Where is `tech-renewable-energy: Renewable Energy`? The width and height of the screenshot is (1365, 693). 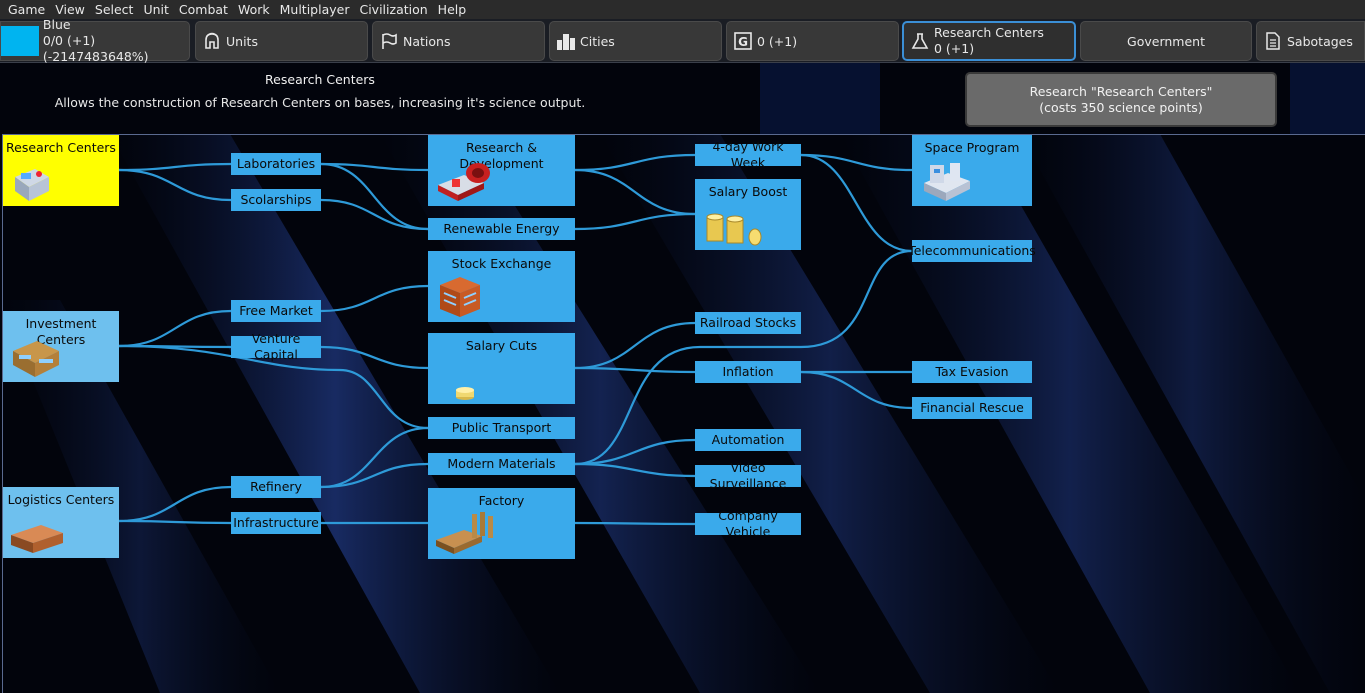
tech-renewable-energy: Renewable Energy is located at coordinates (501, 229).